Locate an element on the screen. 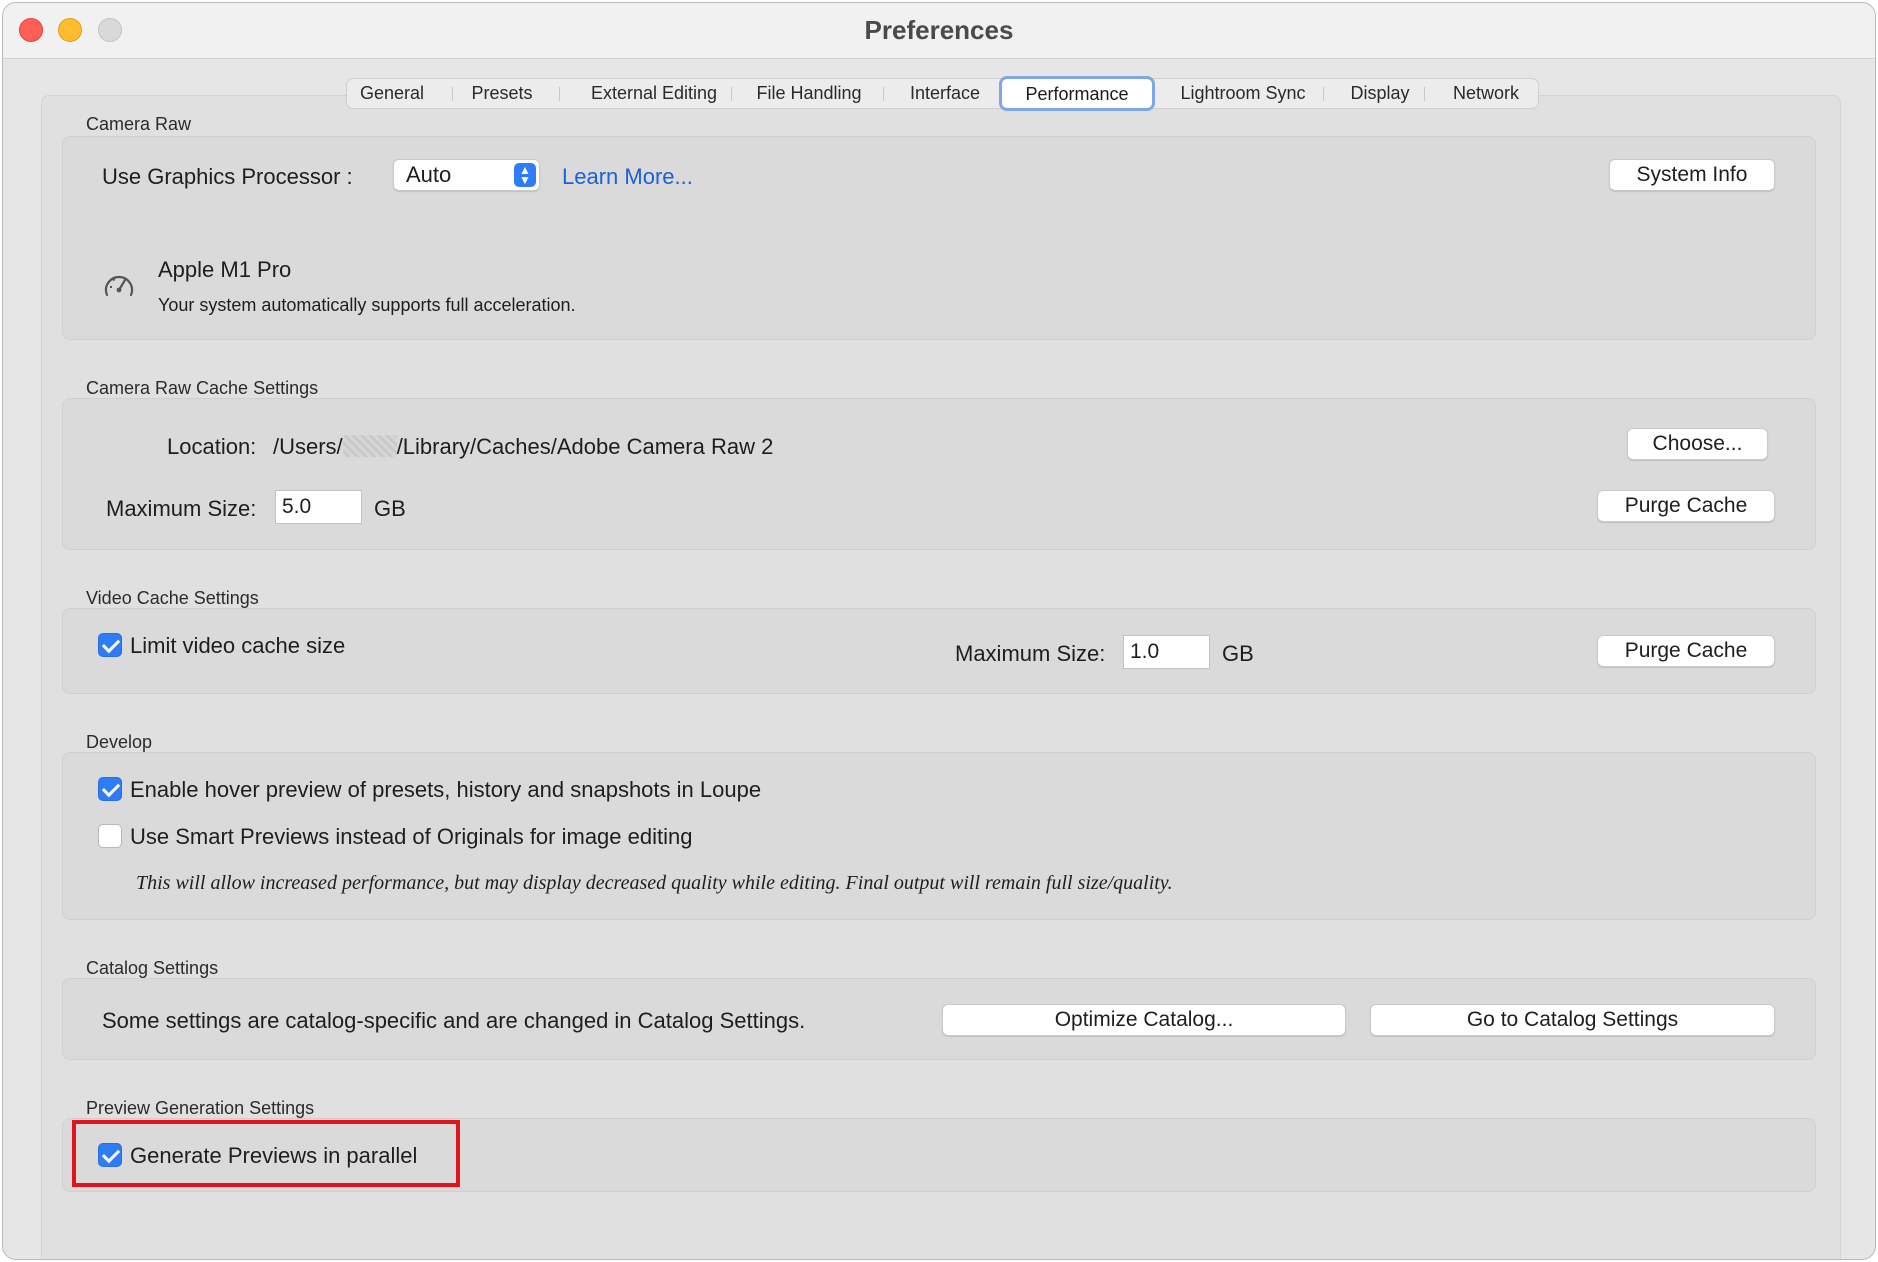 The width and height of the screenshot is (1878, 1262). smart-previews-checkbox is located at coordinates (110, 836).